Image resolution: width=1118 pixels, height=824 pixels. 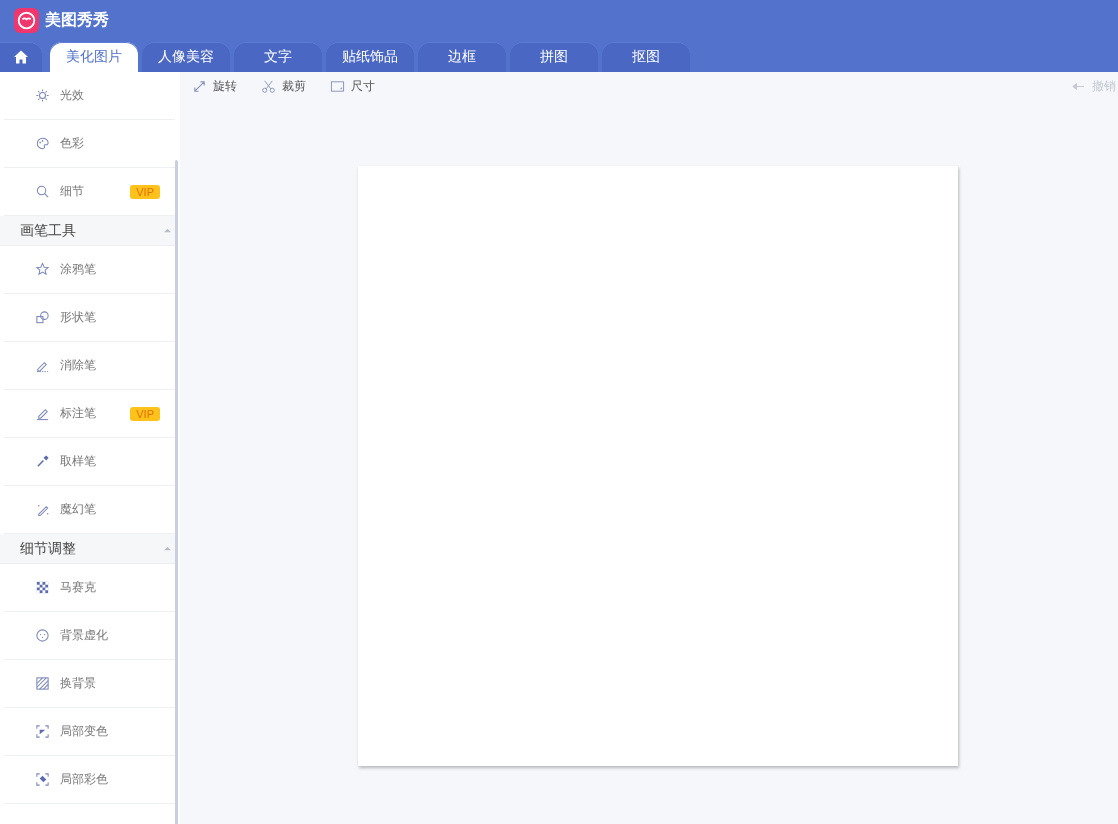 What do you see at coordinates (554, 57) in the screenshot?
I see `tab: 拼图` at bounding box center [554, 57].